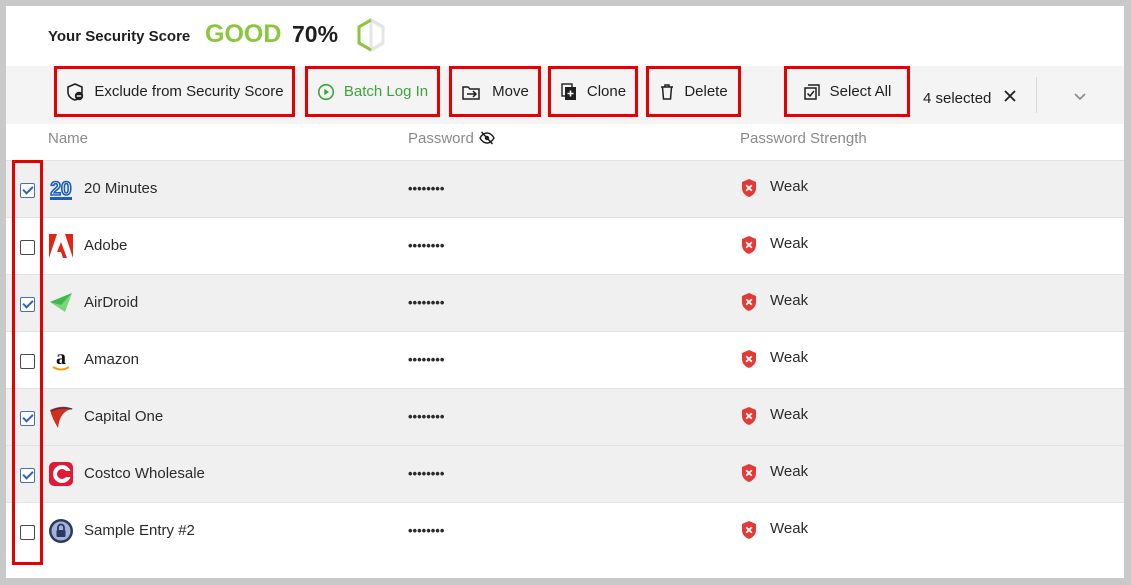  Describe the element at coordinates (565, 302) in the screenshot. I see `table-row: AirDroid •••••••• Weak` at that location.